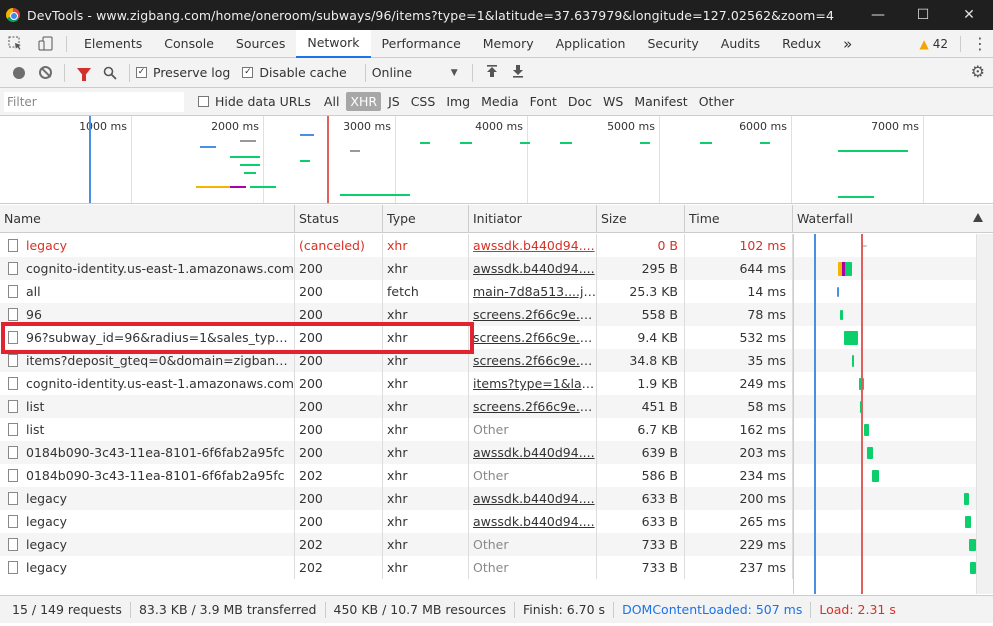  What do you see at coordinates (580, 101) in the screenshot?
I see `type-filter-doc: Doc` at bounding box center [580, 101].